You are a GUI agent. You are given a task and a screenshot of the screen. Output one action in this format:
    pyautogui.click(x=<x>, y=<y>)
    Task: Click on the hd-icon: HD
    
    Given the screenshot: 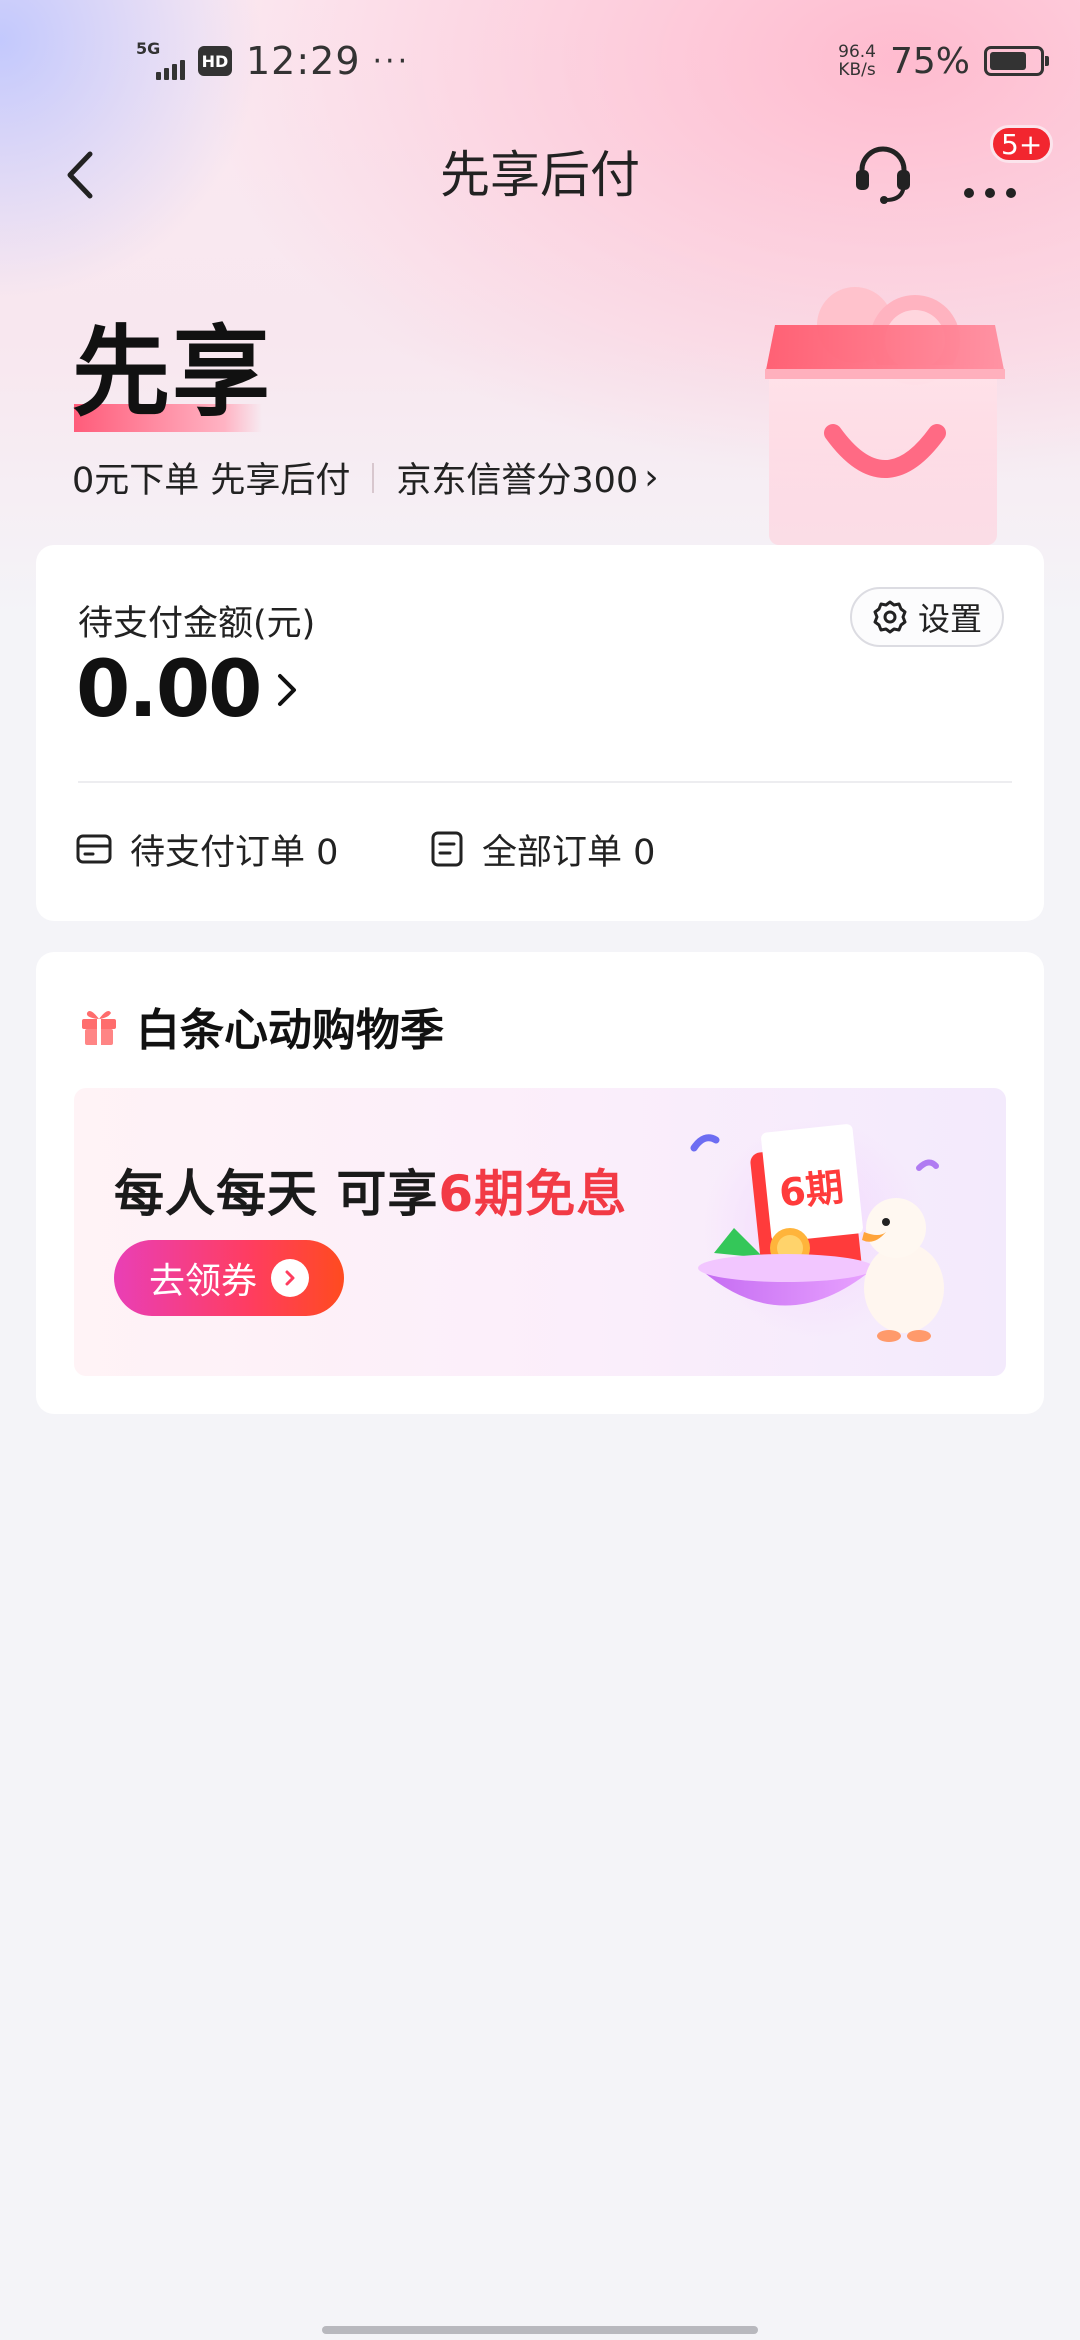 What is the action you would take?
    pyautogui.click(x=215, y=61)
    